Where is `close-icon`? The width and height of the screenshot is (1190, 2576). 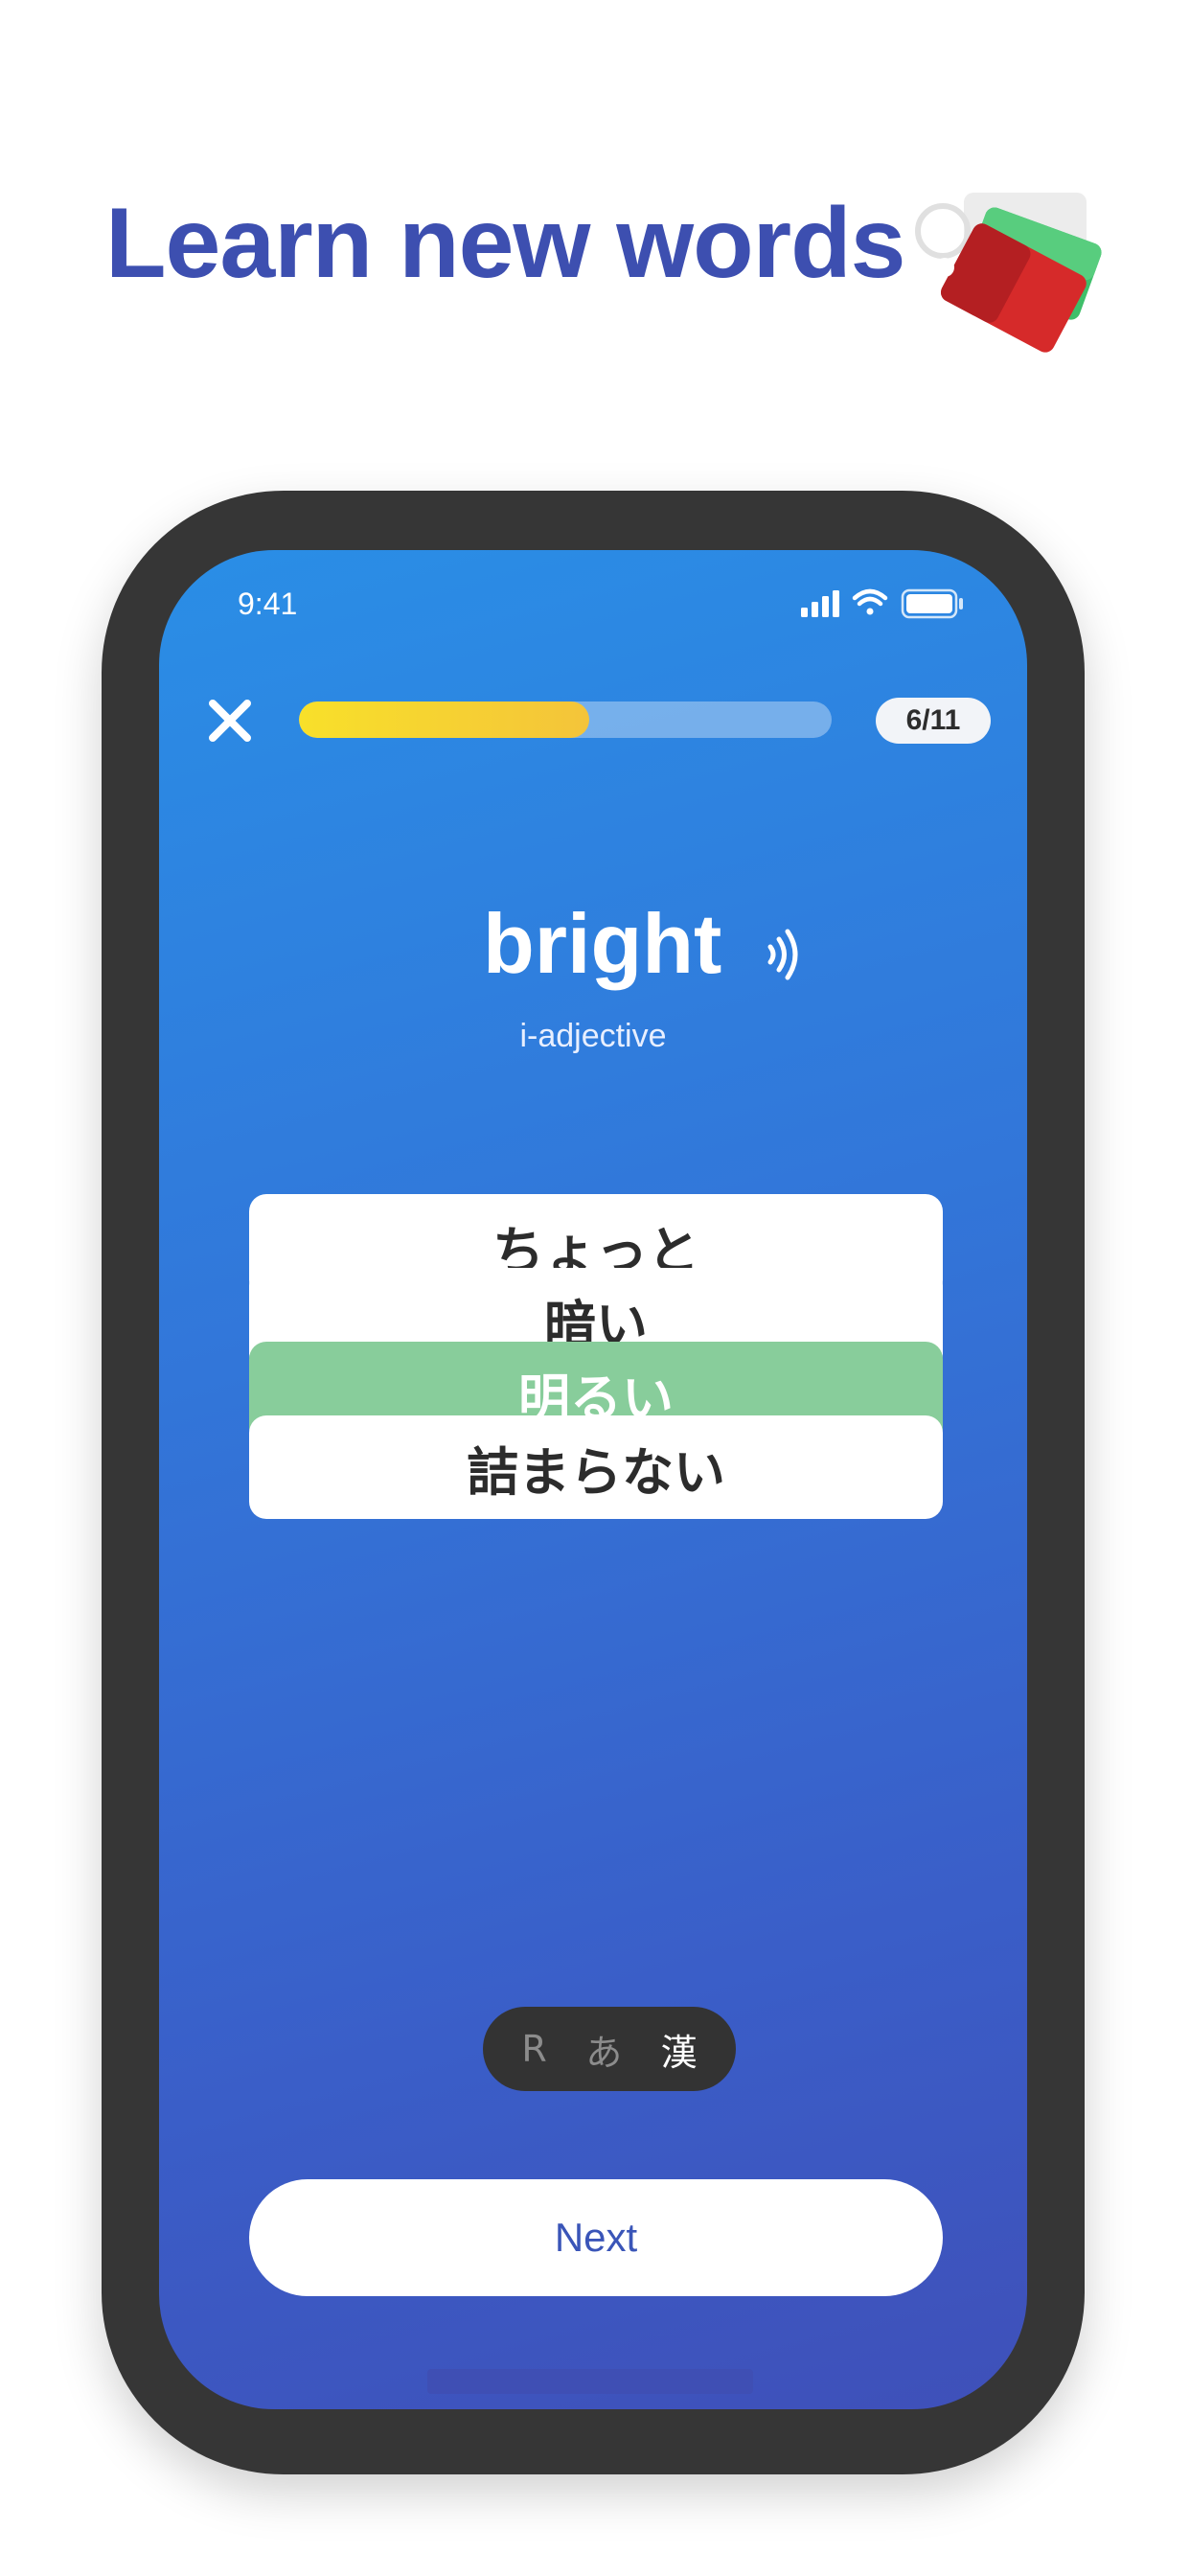
close-icon is located at coordinates (230, 721).